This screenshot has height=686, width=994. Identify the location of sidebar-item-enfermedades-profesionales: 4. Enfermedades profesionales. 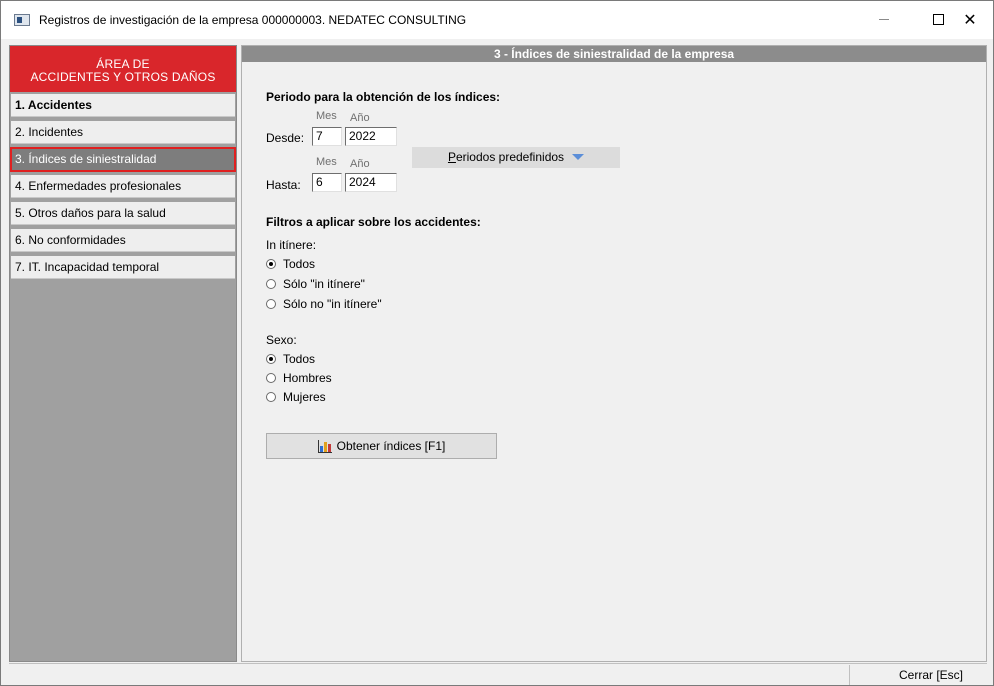
(123, 186).